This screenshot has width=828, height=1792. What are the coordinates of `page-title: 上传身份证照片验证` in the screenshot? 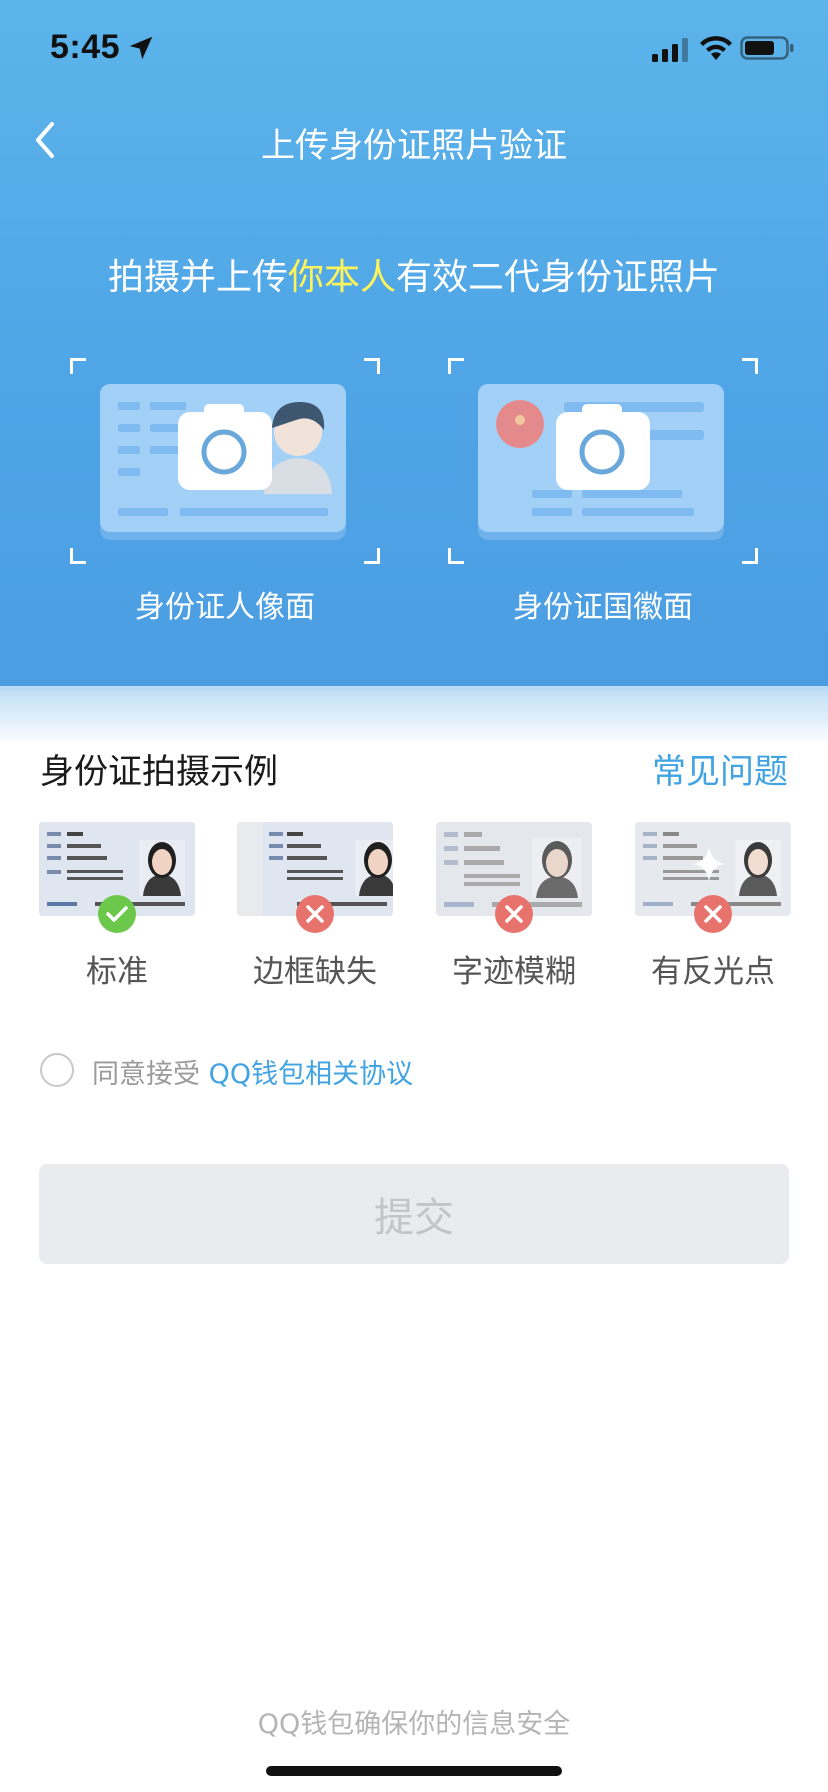 It's located at (414, 146).